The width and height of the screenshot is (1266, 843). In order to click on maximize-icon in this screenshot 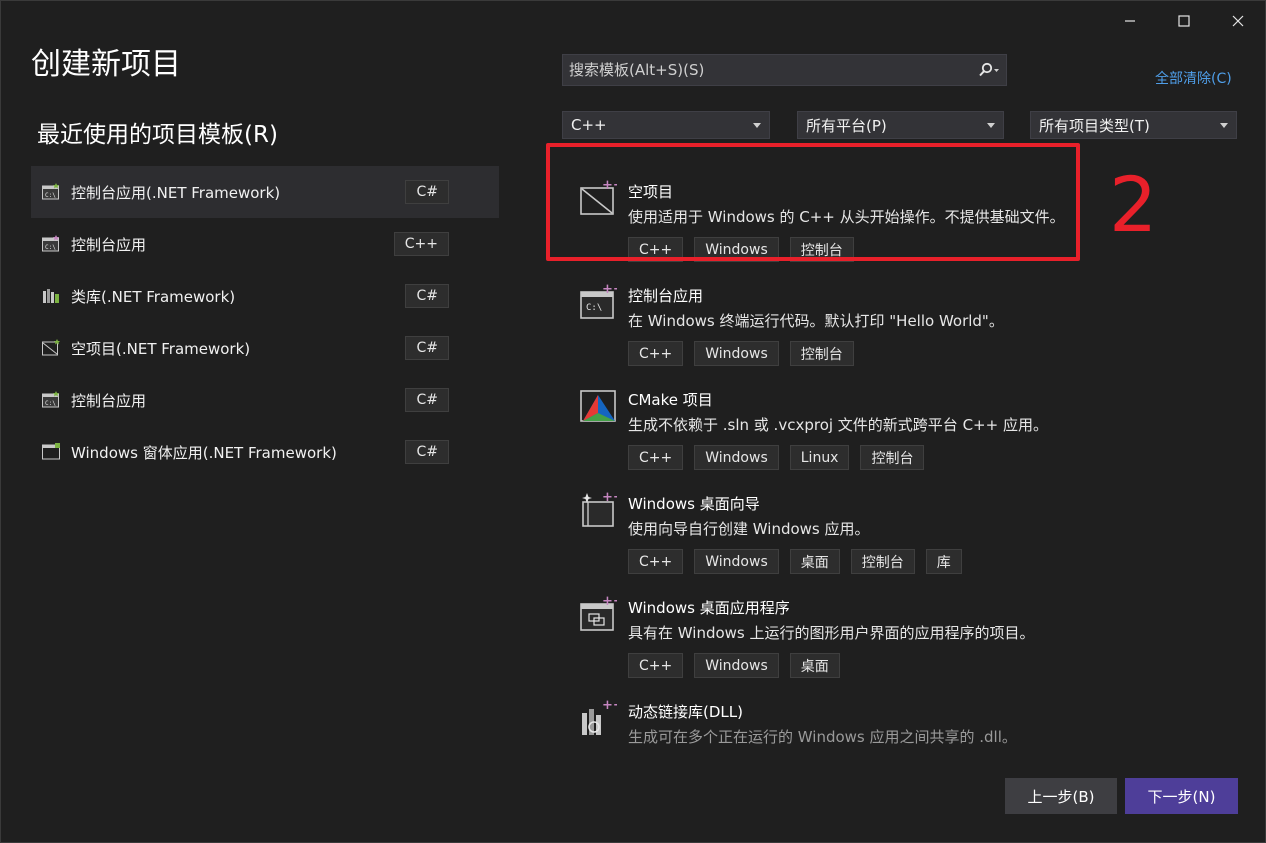, I will do `click(1184, 21)`.